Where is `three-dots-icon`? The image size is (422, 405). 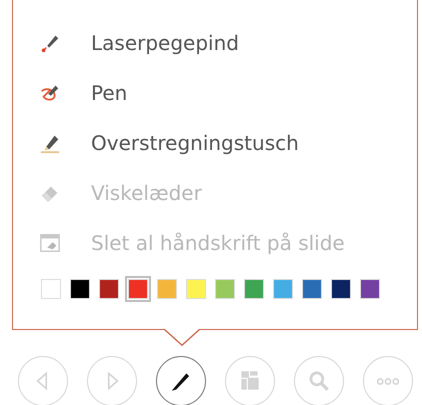 three-dots-icon is located at coordinates (388, 381).